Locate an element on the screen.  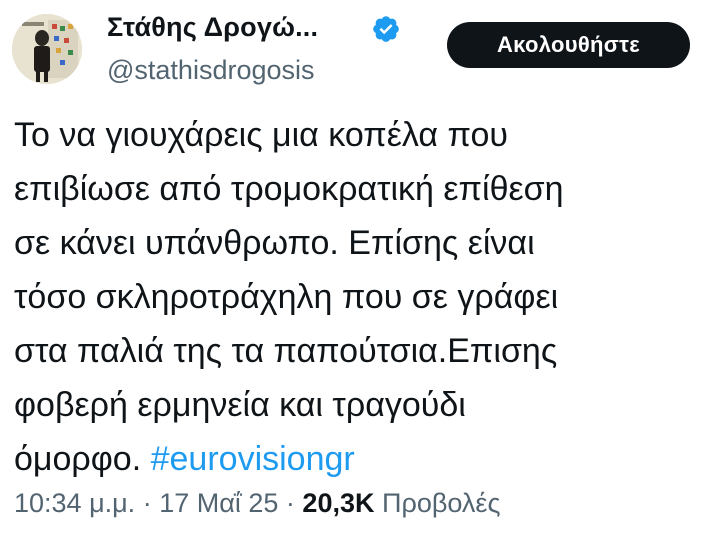
tweet-text-last-line: όμορφο. #eurovisiongr is located at coordinates (354, 459).